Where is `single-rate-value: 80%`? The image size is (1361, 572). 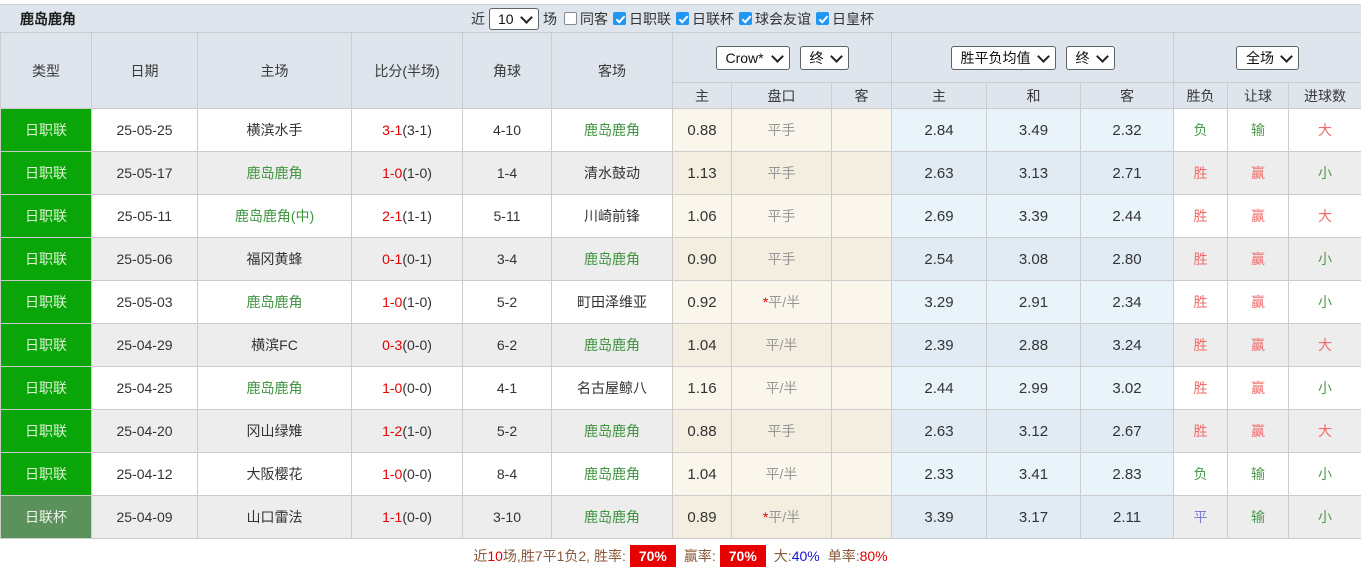 single-rate-value: 80% is located at coordinates (874, 556).